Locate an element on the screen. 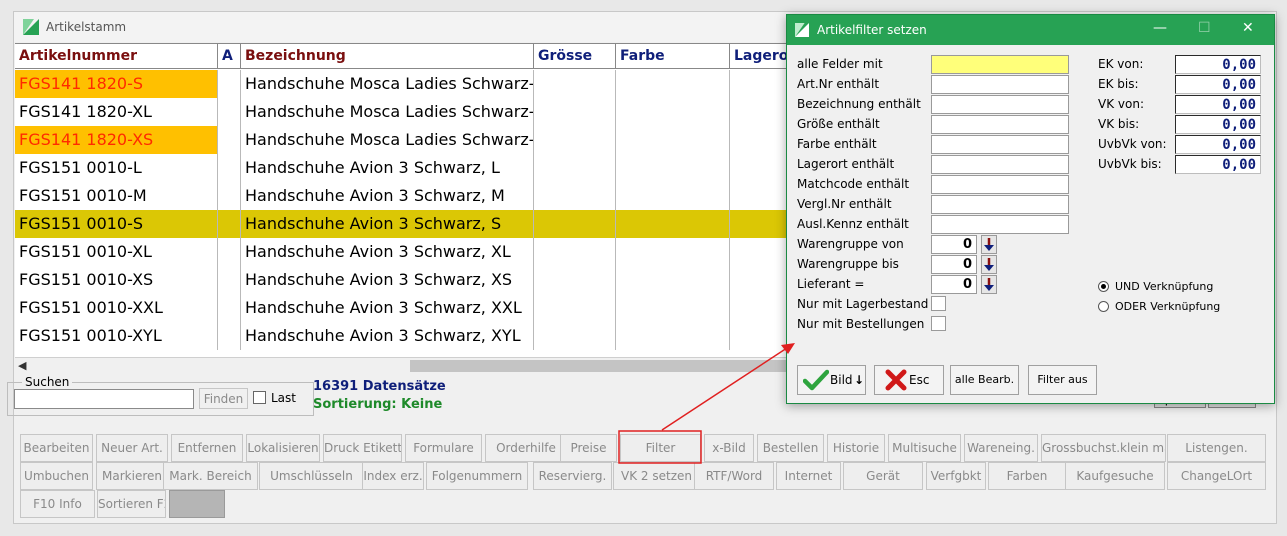 The width and height of the screenshot is (1287, 536). annotation-overlay is located at coordinates (706, 403).